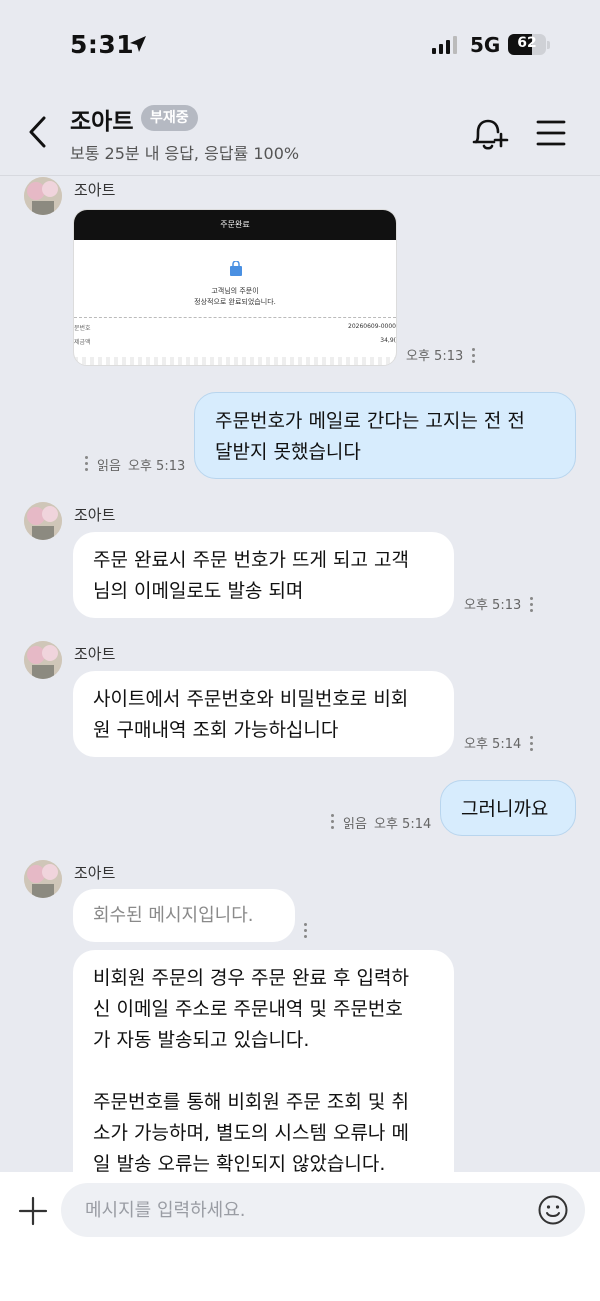  I want to click on receipt-edge, so click(235, 361).